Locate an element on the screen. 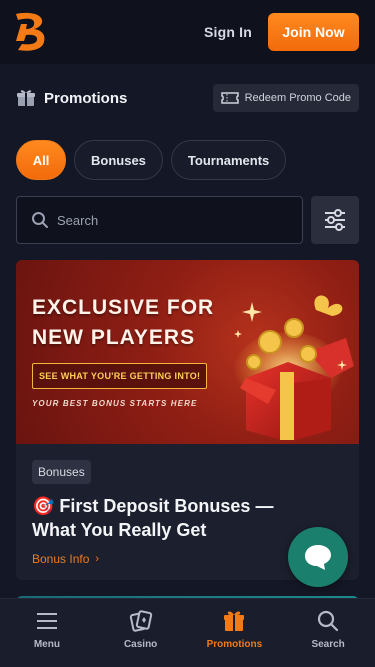 This screenshot has width=375, height=667. nav-search: Search is located at coordinates (328, 633).